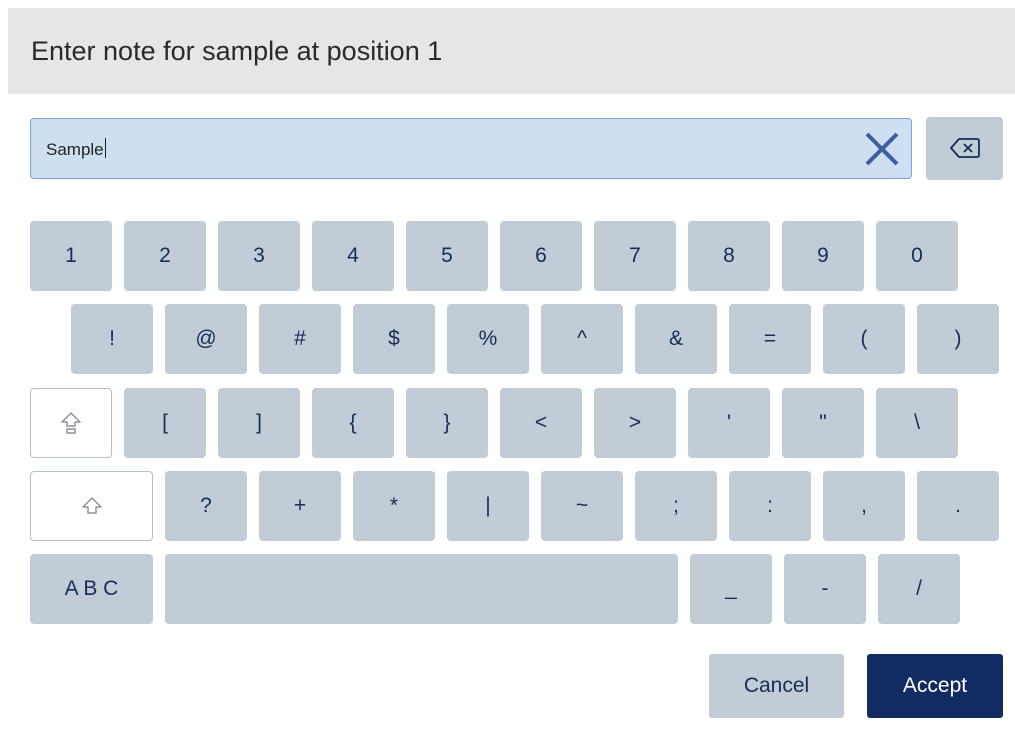  What do you see at coordinates (394, 506) in the screenshot?
I see `key-asterisk: *` at bounding box center [394, 506].